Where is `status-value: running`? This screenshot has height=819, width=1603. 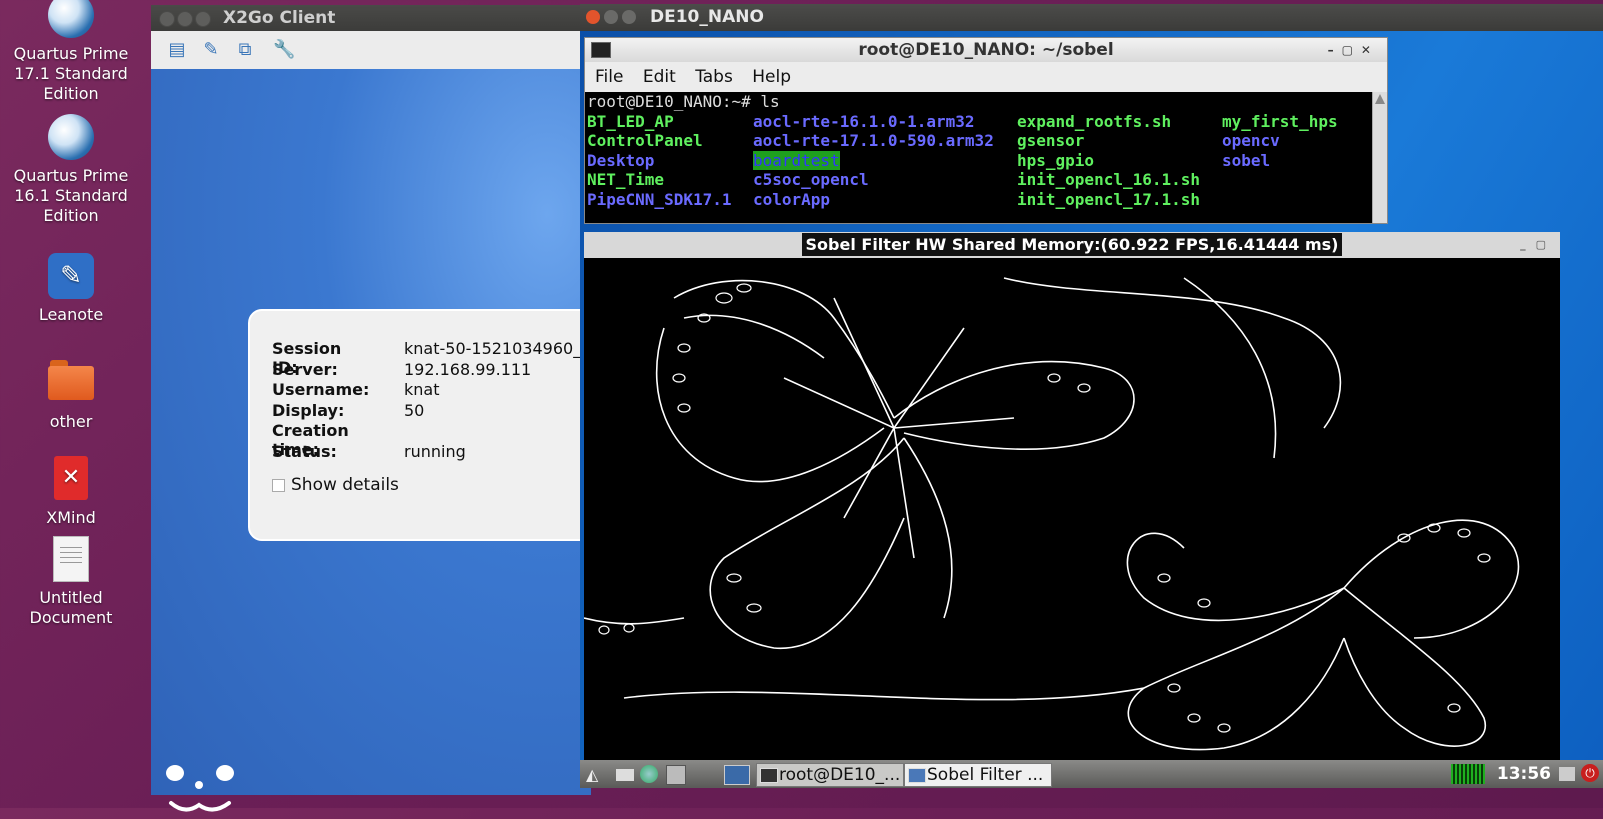 status-value: running is located at coordinates (435, 451).